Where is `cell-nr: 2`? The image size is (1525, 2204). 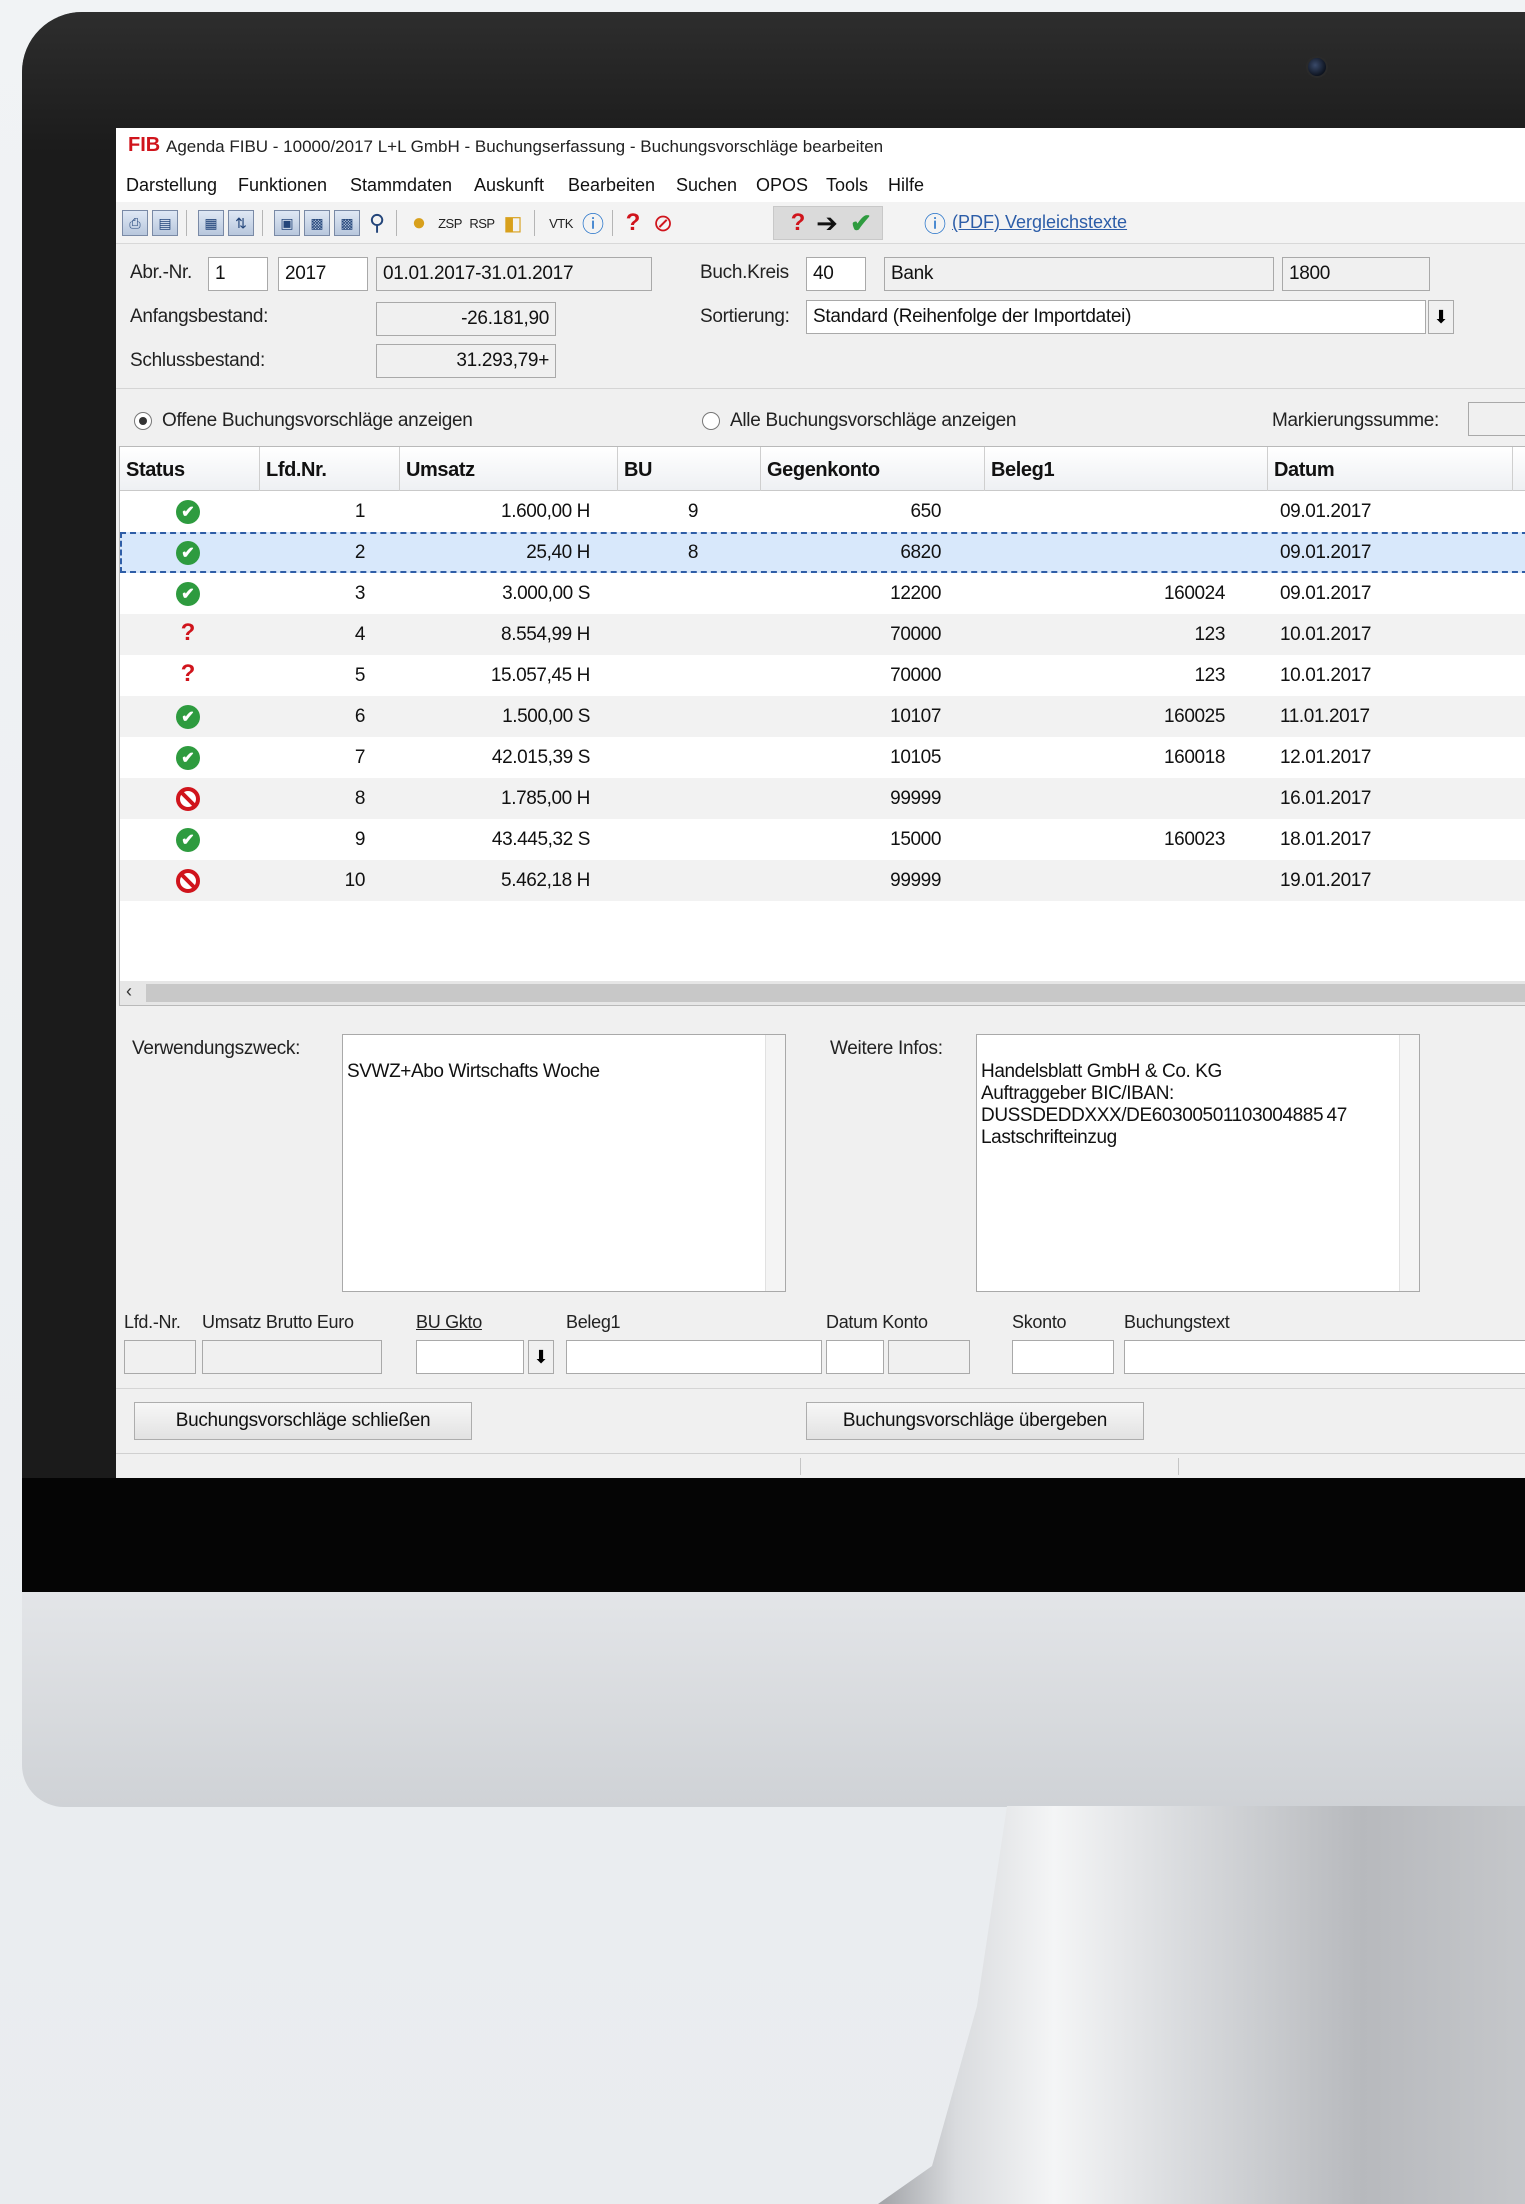
cell-nr: 2 is located at coordinates (360, 552).